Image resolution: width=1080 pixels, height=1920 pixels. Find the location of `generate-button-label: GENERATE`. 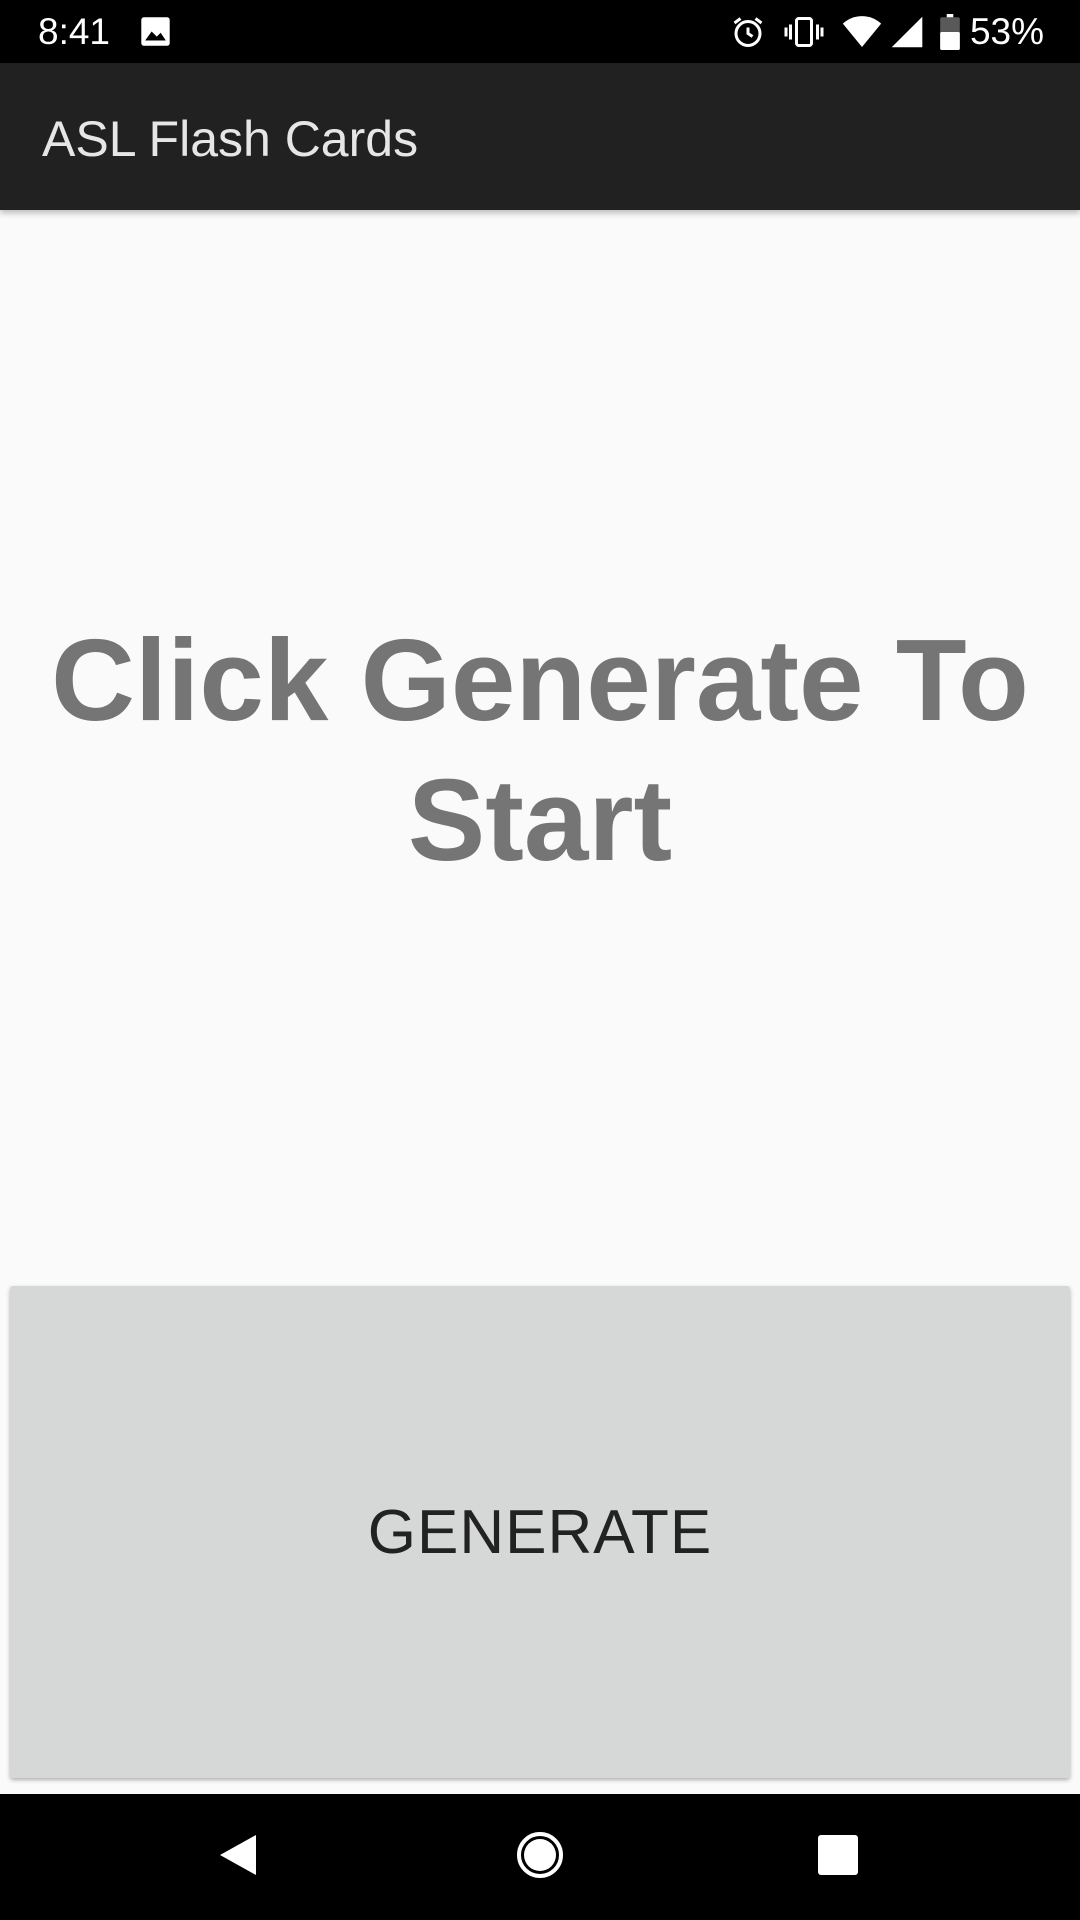

generate-button-label: GENERATE is located at coordinates (540, 1532).